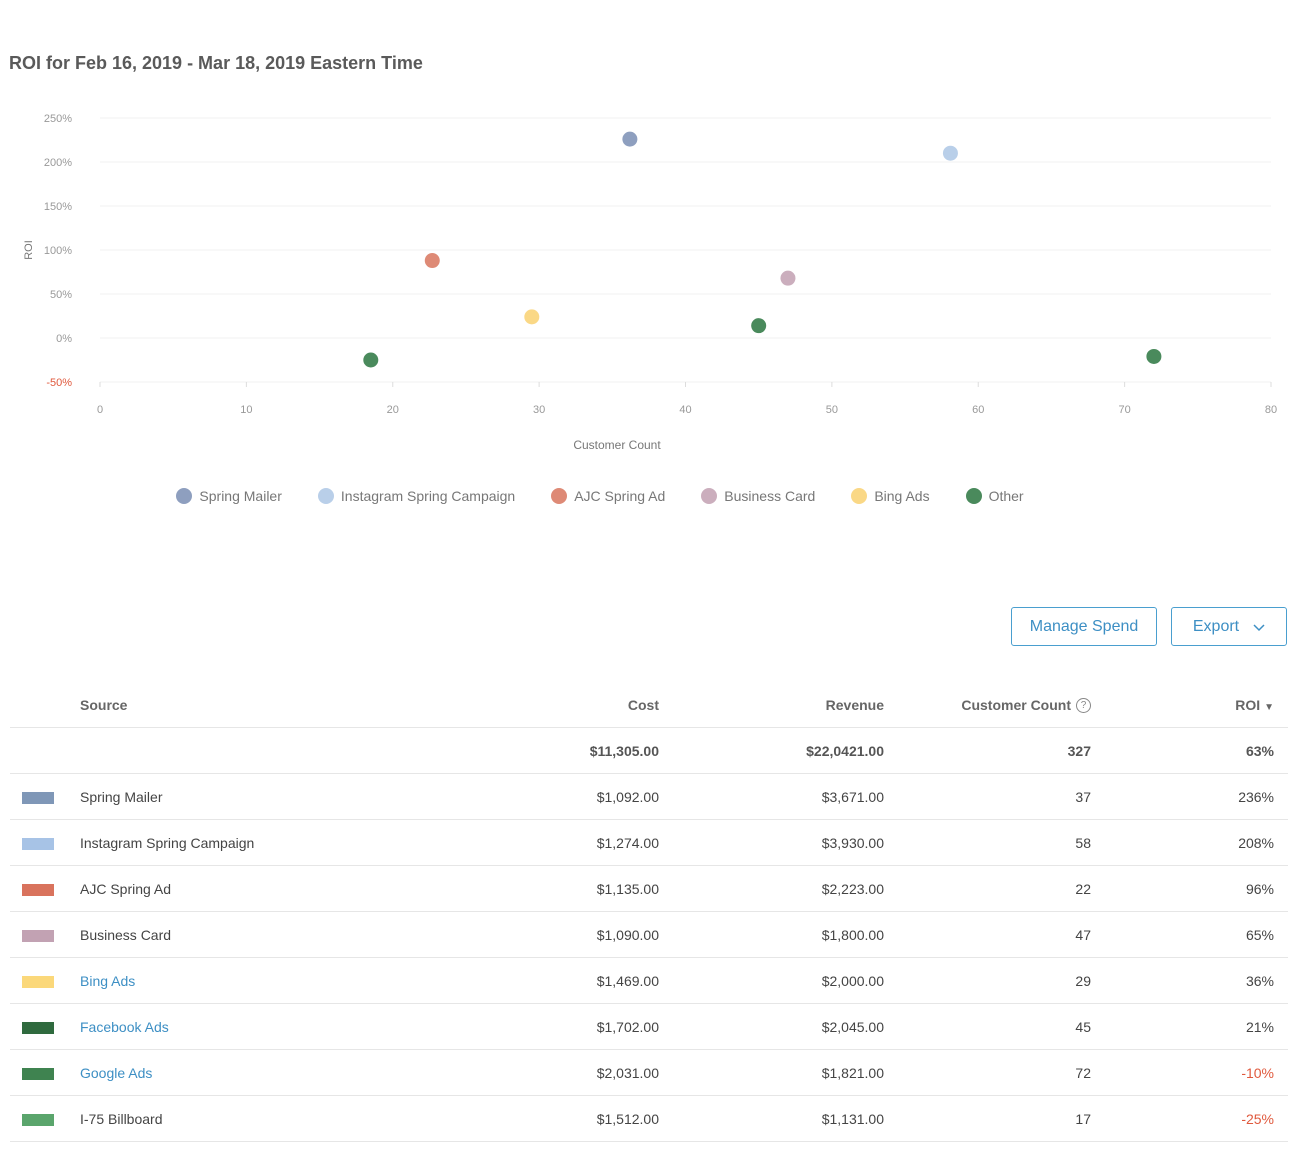  I want to click on cost-cell: $1,469.00, so click(594, 980).